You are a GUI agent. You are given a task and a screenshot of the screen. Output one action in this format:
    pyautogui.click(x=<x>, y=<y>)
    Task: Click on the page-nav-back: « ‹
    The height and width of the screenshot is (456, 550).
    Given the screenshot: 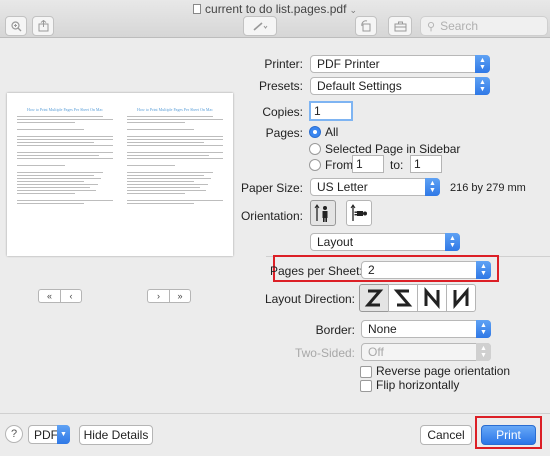 What is the action you would take?
    pyautogui.click(x=60, y=296)
    